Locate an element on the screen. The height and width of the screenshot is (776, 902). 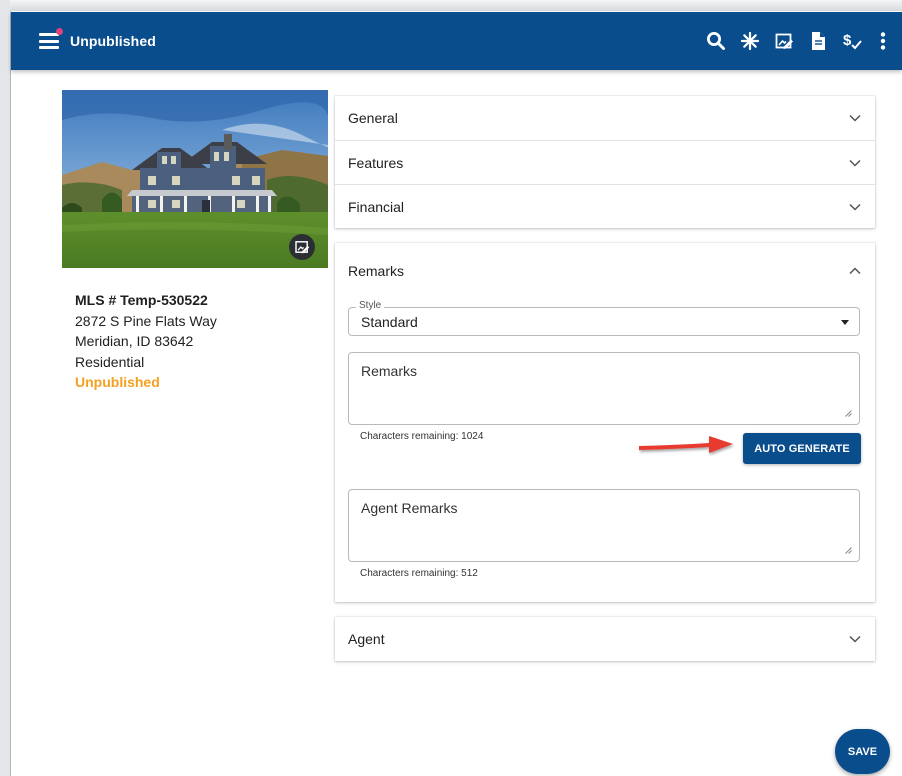
section-remarks-label: Remarks is located at coordinates (376, 271).